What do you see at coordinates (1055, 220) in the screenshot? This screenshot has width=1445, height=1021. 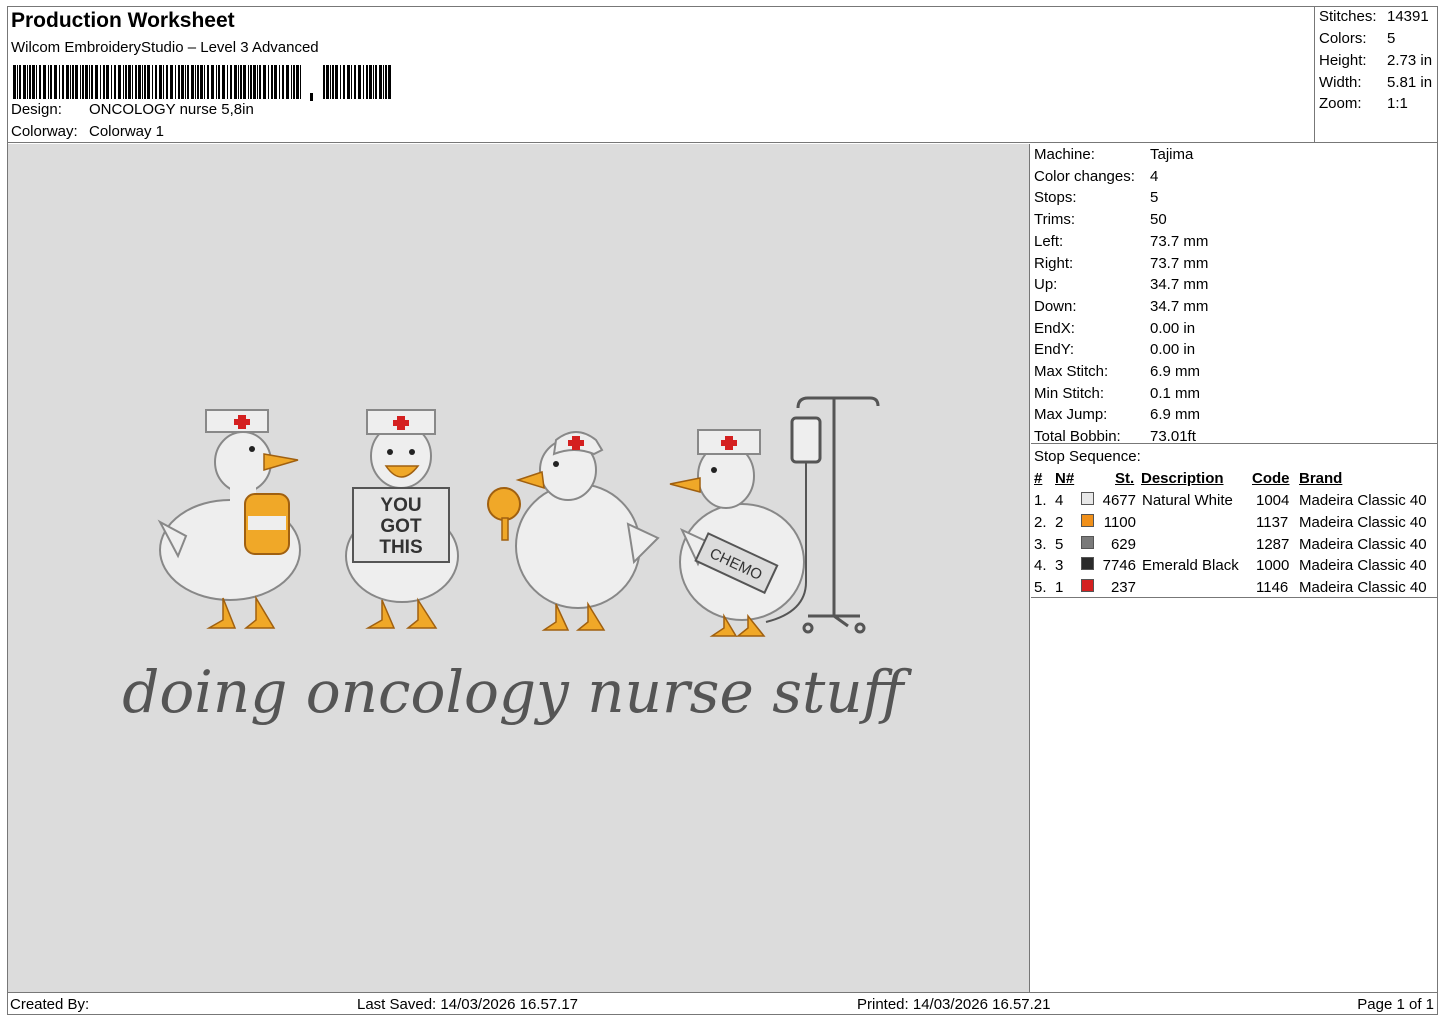 I see `info-label: Trims:` at bounding box center [1055, 220].